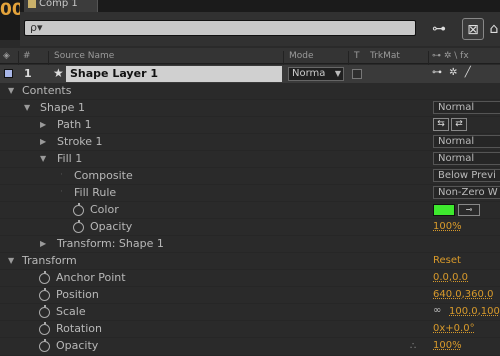  What do you see at coordinates (437, 310) in the screenshot?
I see `chain-link-icon: ∞` at bounding box center [437, 310].